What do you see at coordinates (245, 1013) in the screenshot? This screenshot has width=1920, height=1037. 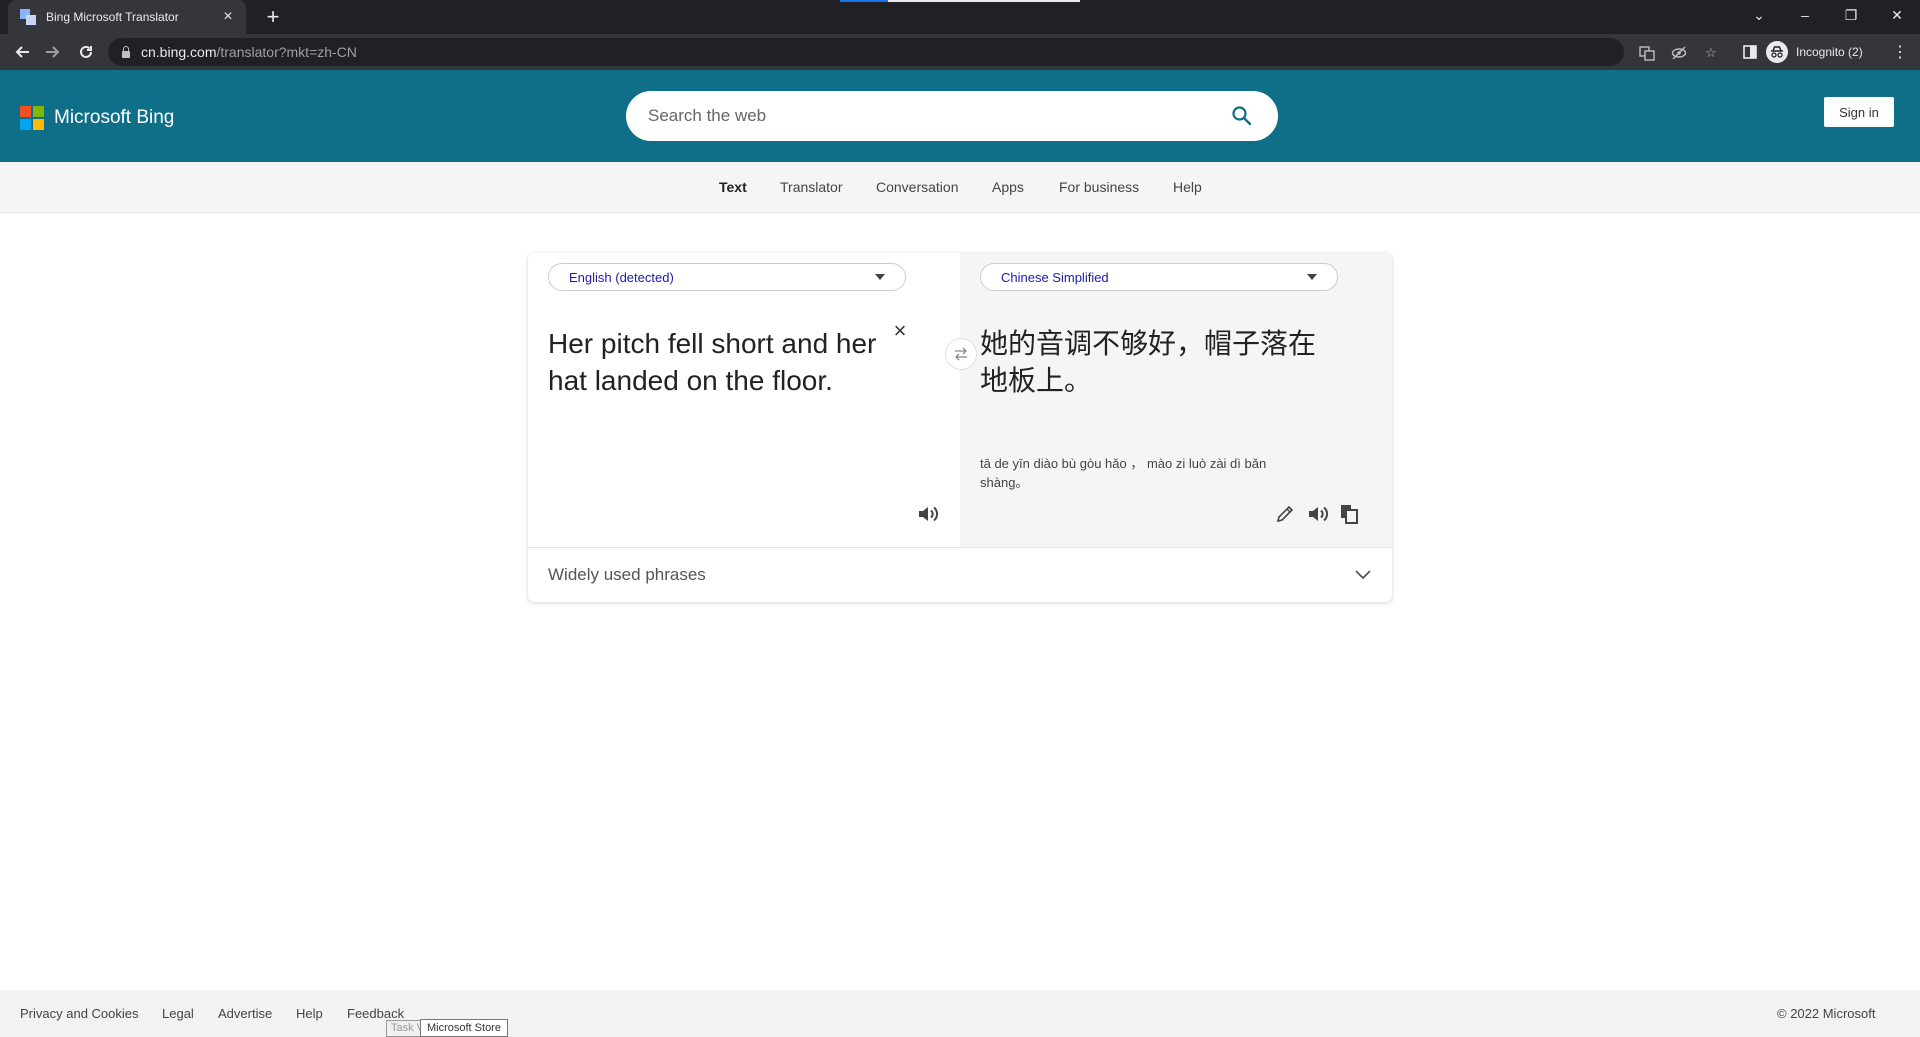 I see `footer-link-advertise: Advertise` at bounding box center [245, 1013].